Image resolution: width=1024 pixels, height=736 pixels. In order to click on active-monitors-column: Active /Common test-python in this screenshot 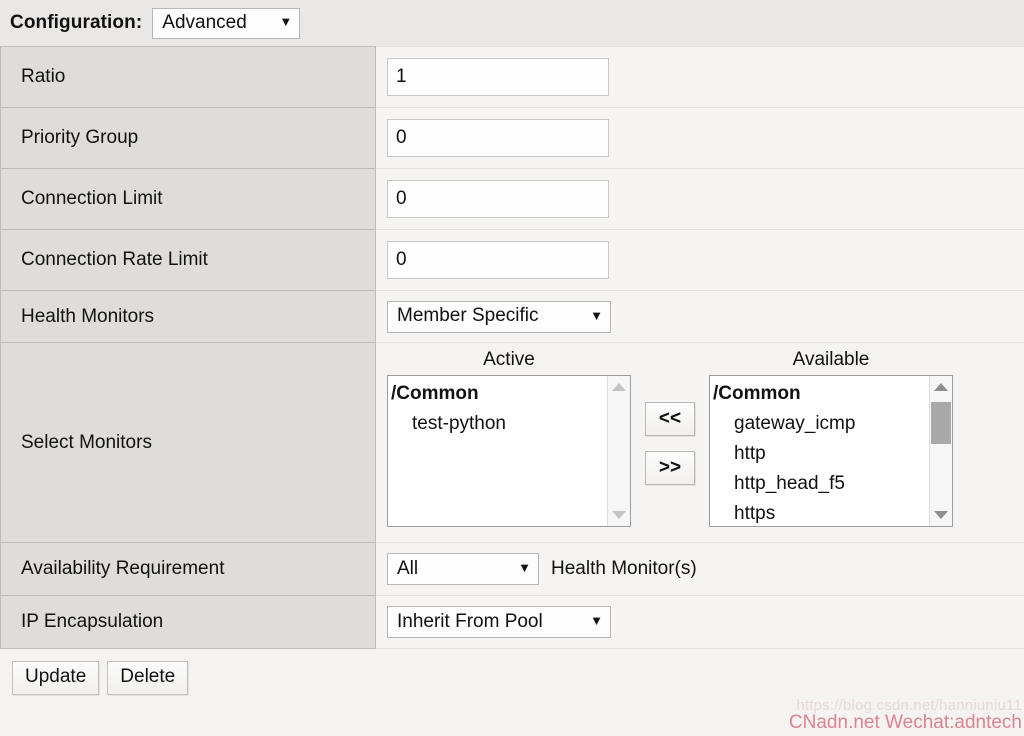, I will do `click(509, 438)`.